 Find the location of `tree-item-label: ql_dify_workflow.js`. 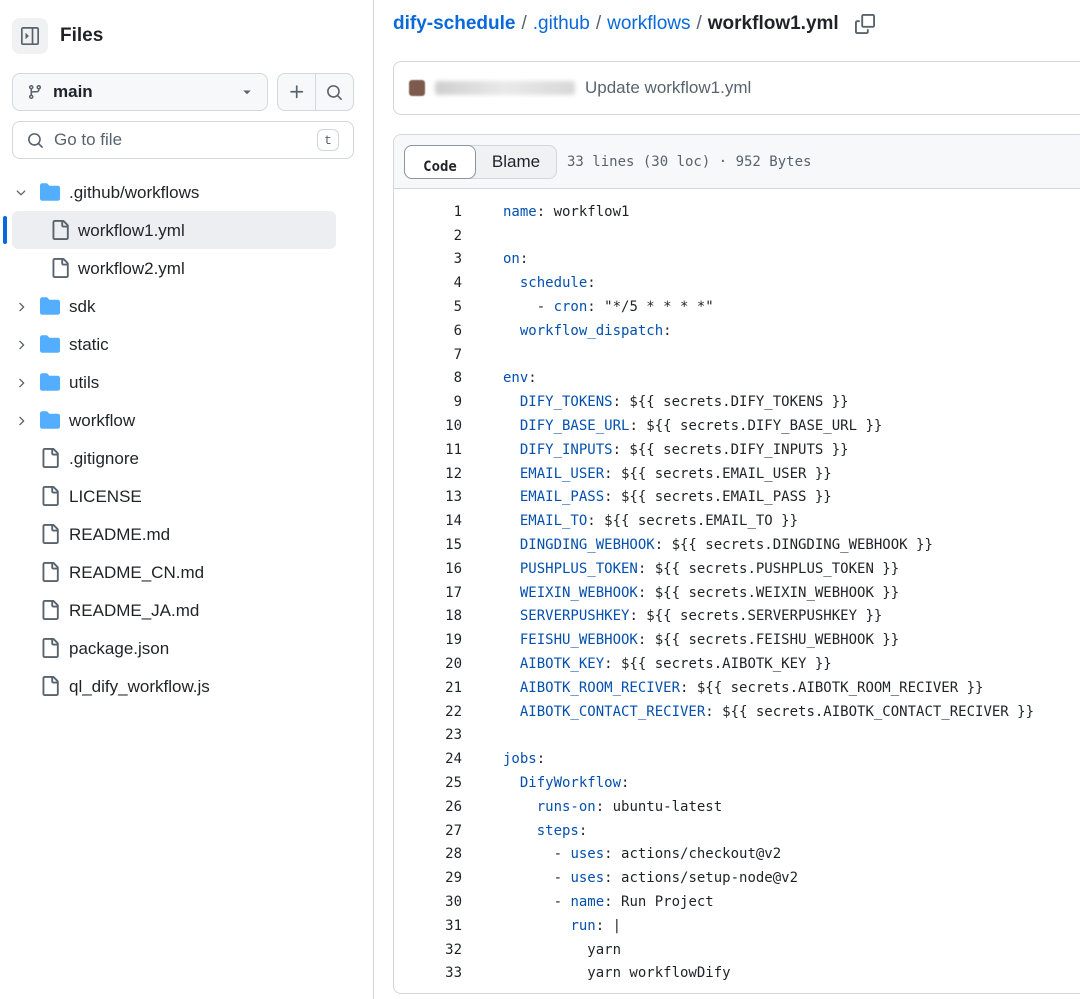

tree-item-label: ql_dify_workflow.js is located at coordinates (139, 686).